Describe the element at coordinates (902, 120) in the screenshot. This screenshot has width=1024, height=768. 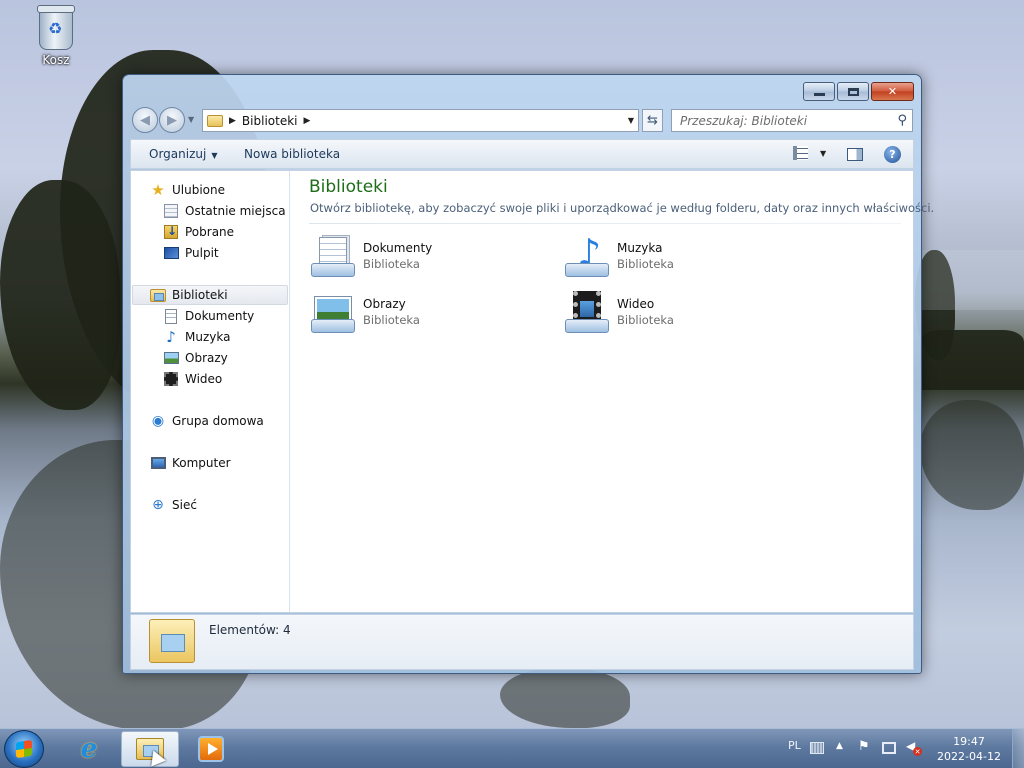
I see `search-icon: ⚲` at that location.